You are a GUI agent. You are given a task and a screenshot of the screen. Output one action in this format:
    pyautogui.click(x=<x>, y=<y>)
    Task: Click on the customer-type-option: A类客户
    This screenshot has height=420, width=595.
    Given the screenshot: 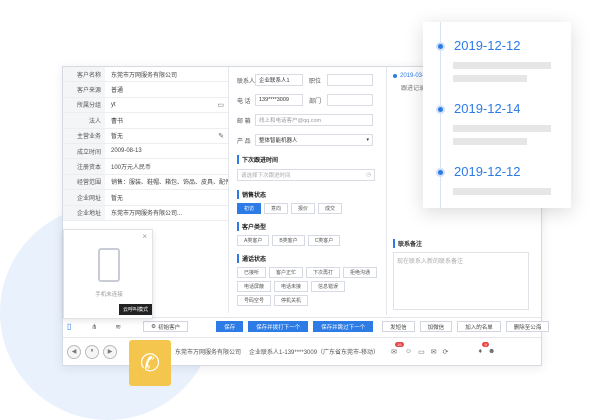 What is the action you would take?
    pyautogui.click(x=253, y=240)
    